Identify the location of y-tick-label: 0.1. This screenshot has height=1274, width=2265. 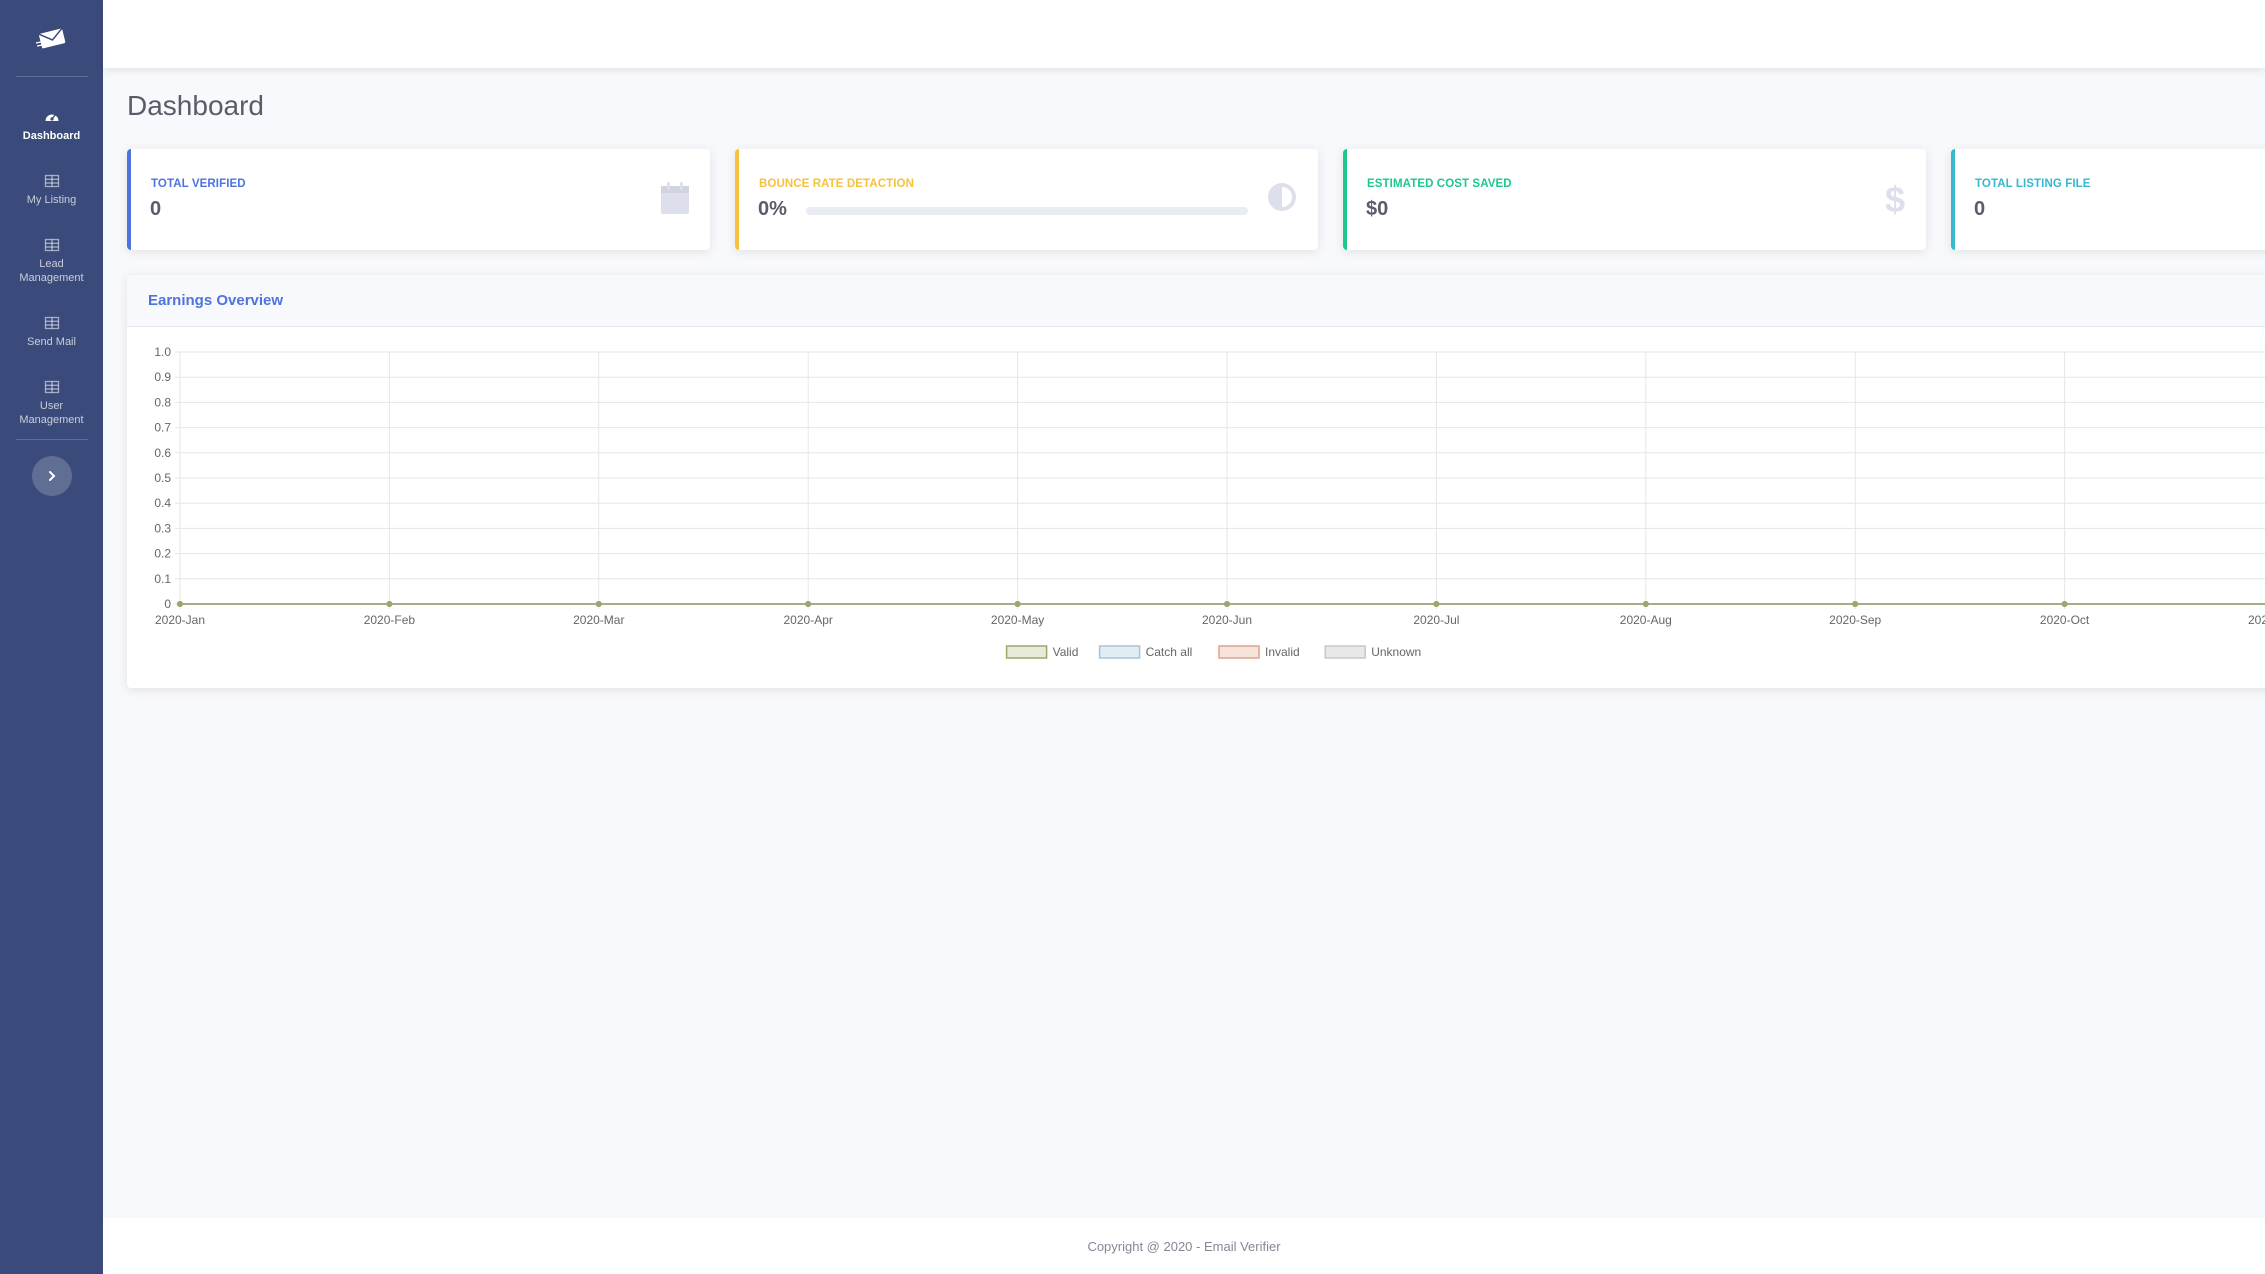
(162, 579).